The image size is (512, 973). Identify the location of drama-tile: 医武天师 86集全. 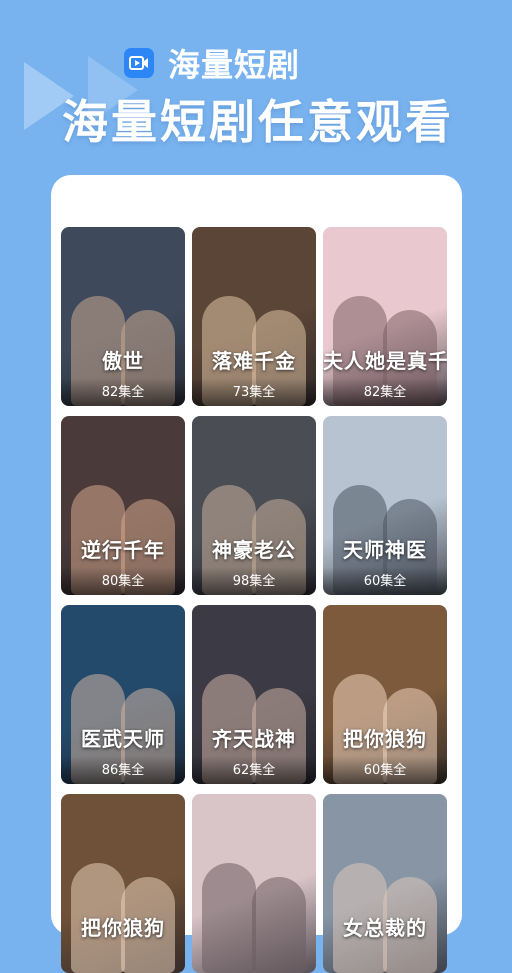
(123, 694).